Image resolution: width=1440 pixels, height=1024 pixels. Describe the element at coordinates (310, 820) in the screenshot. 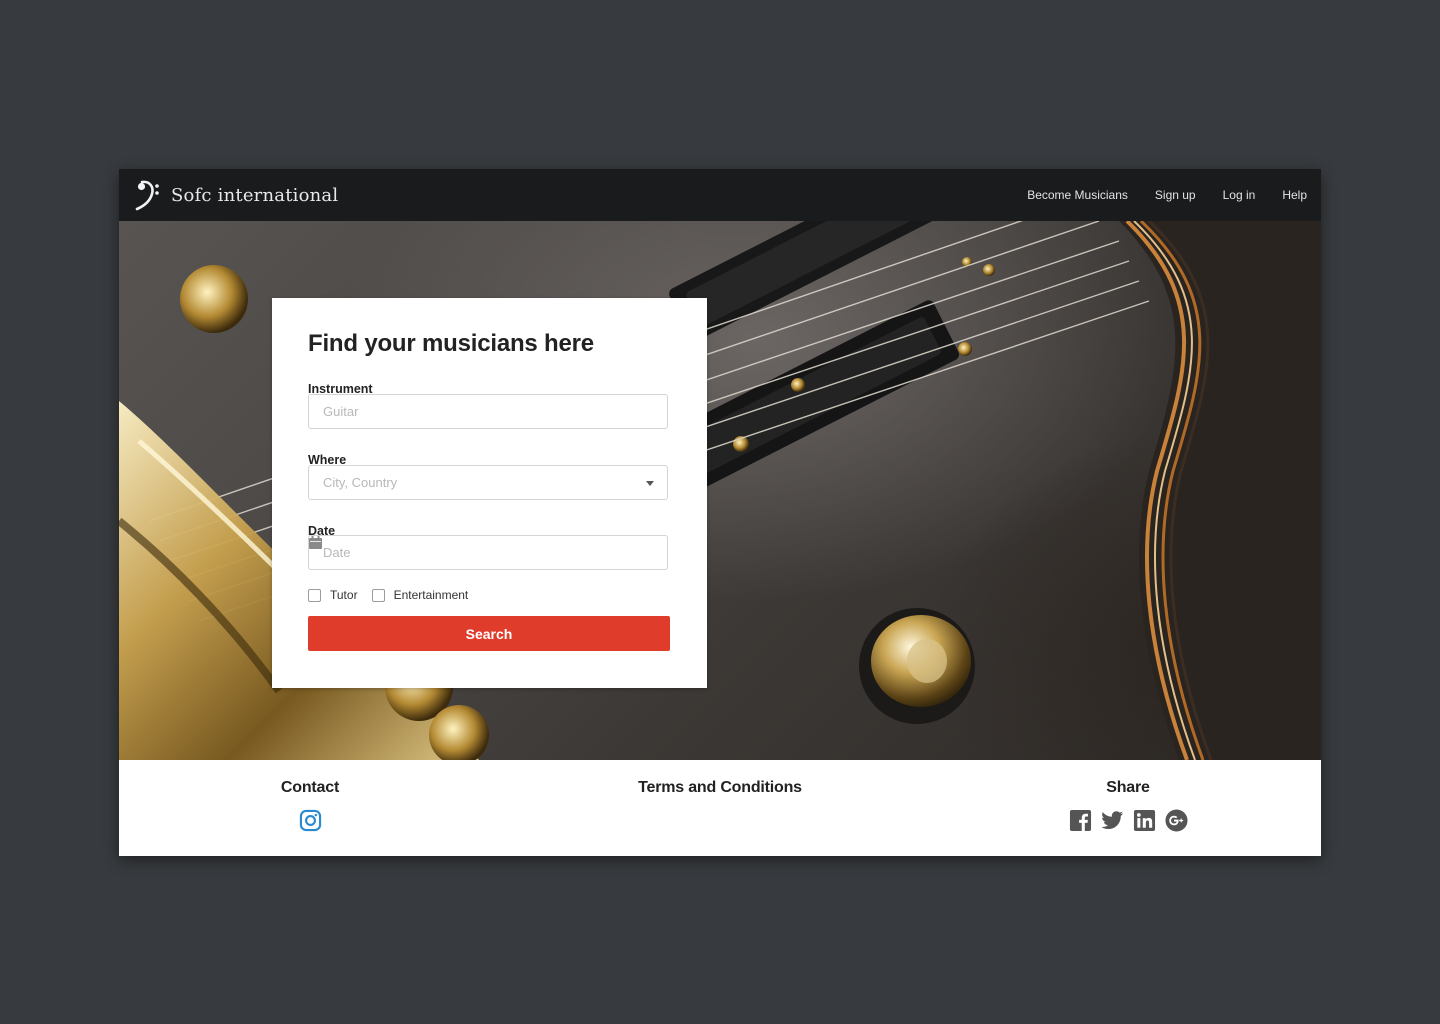

I see `instagram-icon` at that location.